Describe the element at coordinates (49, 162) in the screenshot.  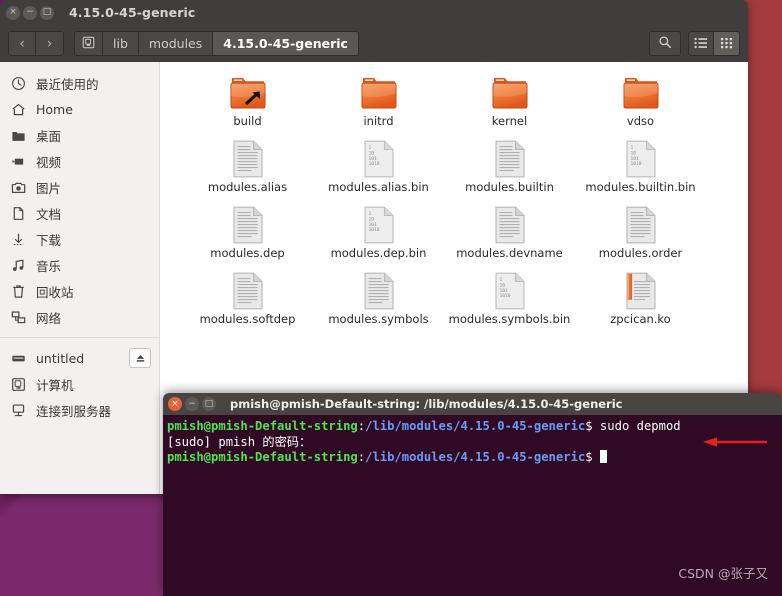
I see `sidebar-item-label: 视频` at that location.